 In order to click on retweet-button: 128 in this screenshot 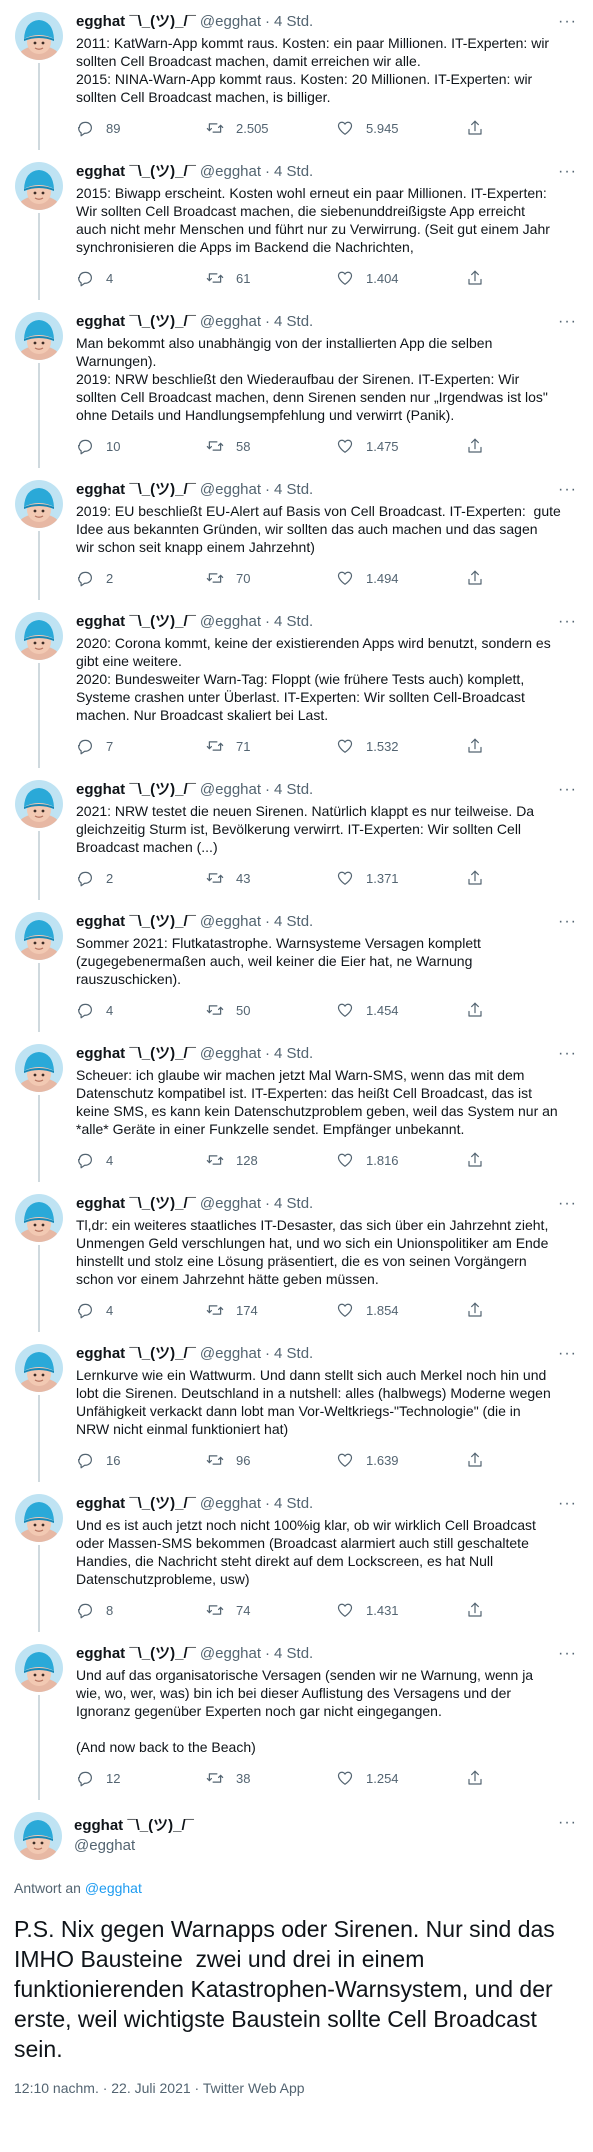, I will do `click(271, 1160)`.